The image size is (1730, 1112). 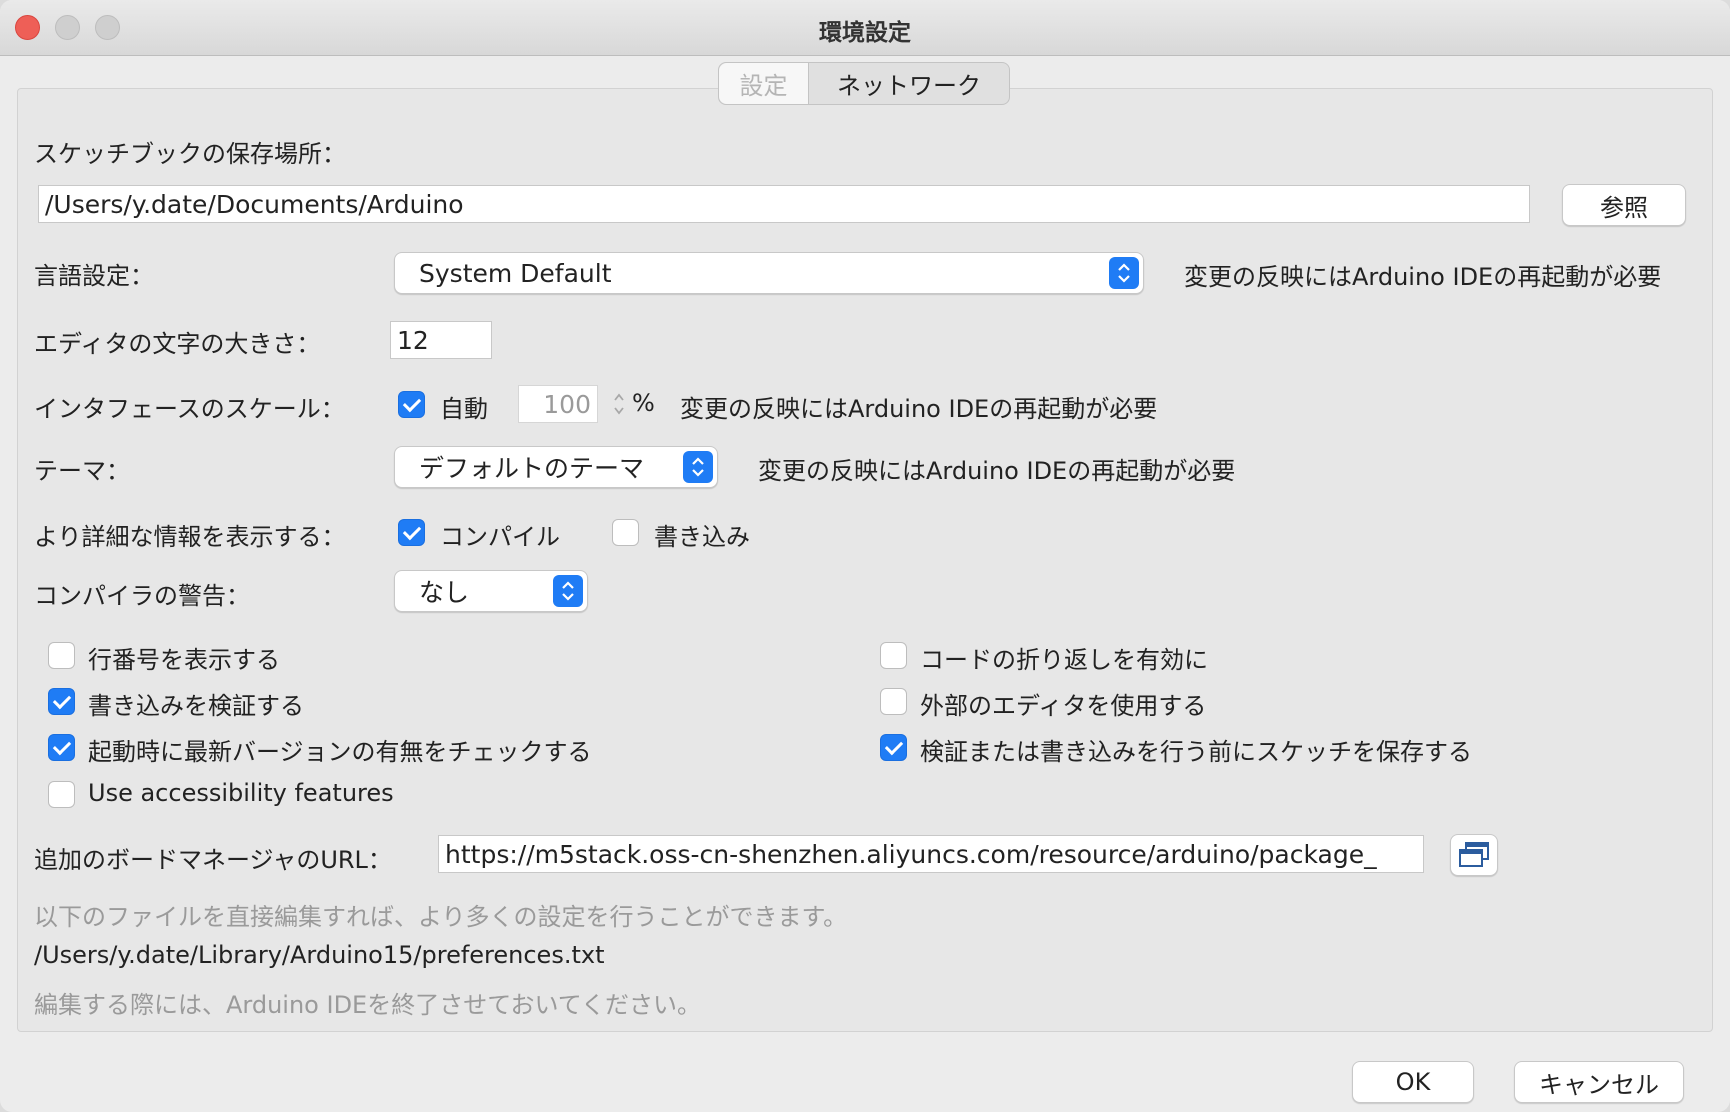 I want to click on check-updates-label: 起動時に最新バージョンの有無をチェックする, so click(x=340, y=752).